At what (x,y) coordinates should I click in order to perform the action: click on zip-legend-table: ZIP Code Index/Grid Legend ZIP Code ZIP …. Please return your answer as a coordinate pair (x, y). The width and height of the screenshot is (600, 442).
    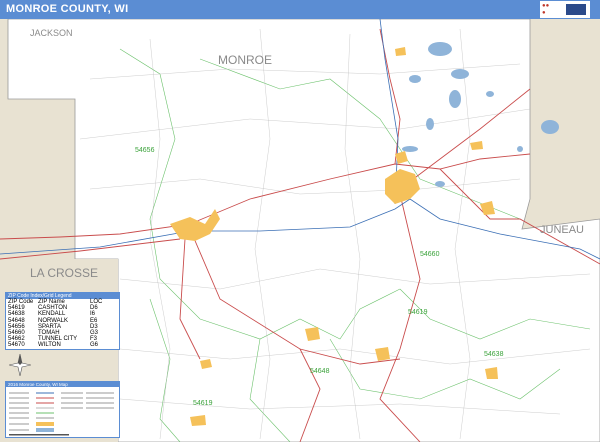
    Looking at the image, I should click on (62, 321).